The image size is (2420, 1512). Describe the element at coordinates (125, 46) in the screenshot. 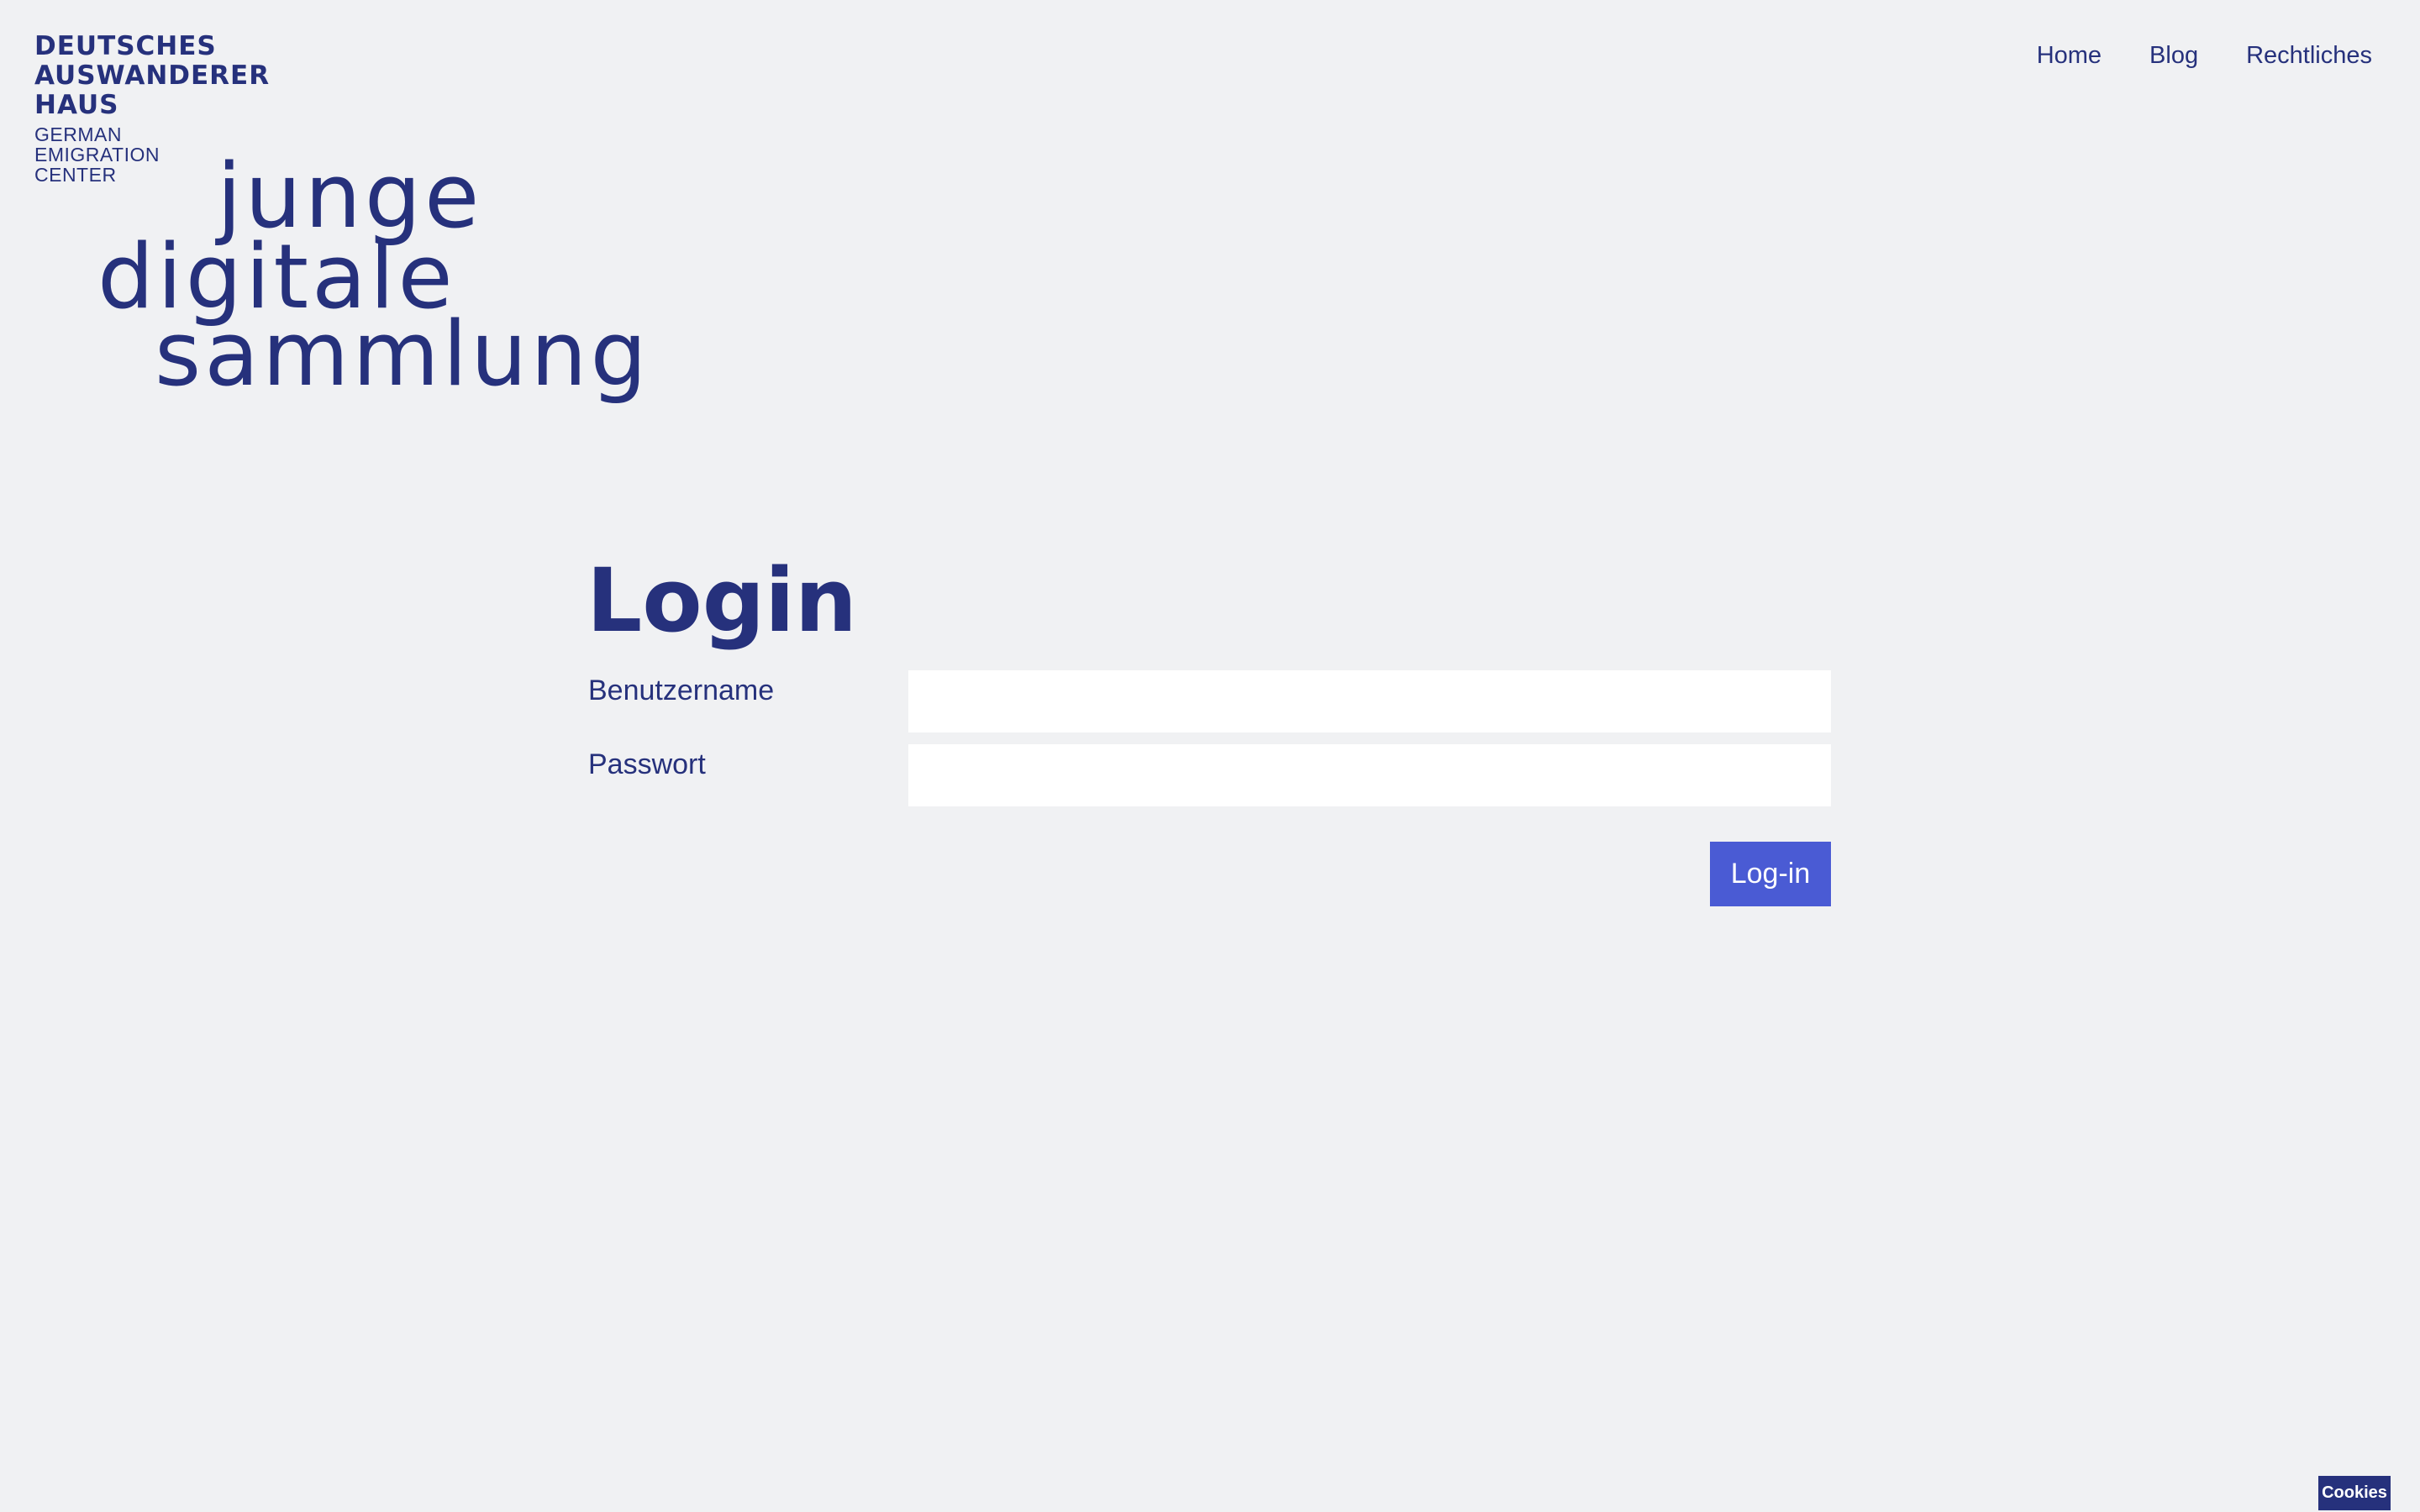

I see `logo-line: DEUTSCHES` at that location.